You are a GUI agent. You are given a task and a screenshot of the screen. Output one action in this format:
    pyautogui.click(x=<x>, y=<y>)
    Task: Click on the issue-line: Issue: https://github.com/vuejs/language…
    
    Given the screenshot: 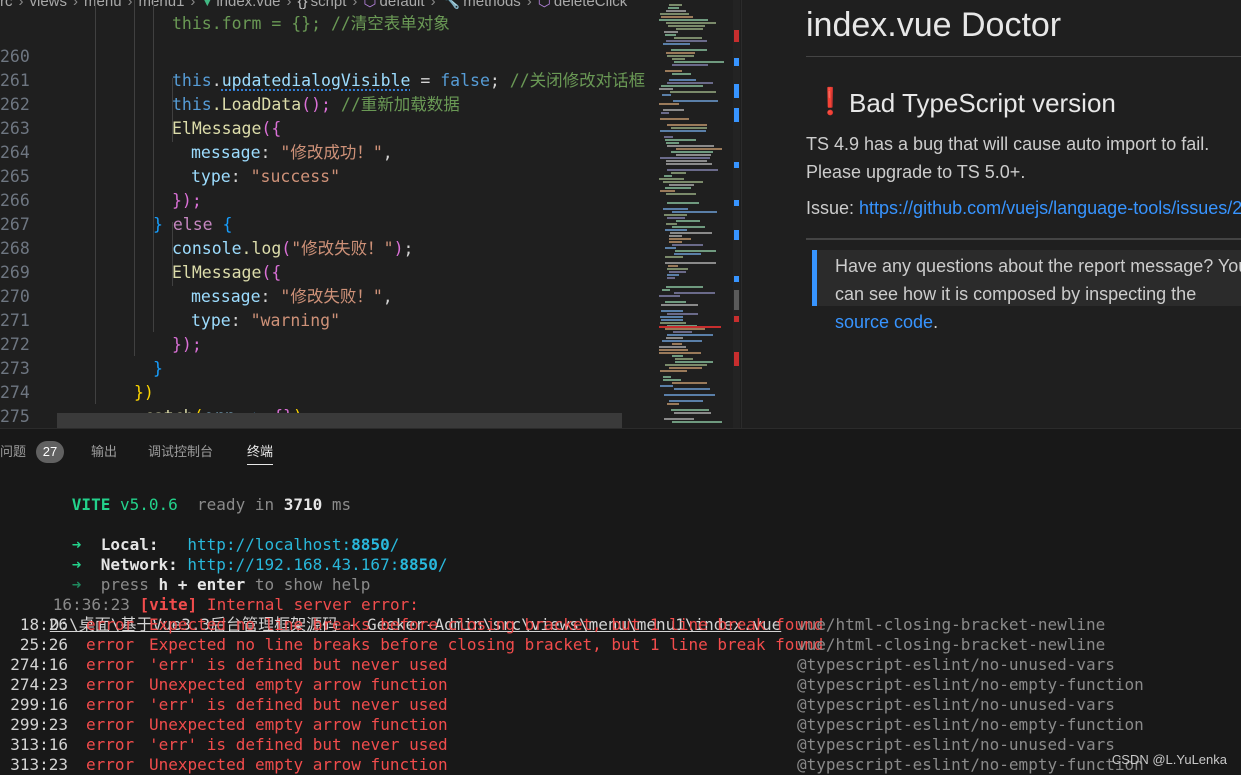 What is the action you would take?
    pyautogui.click(x=1023, y=208)
    